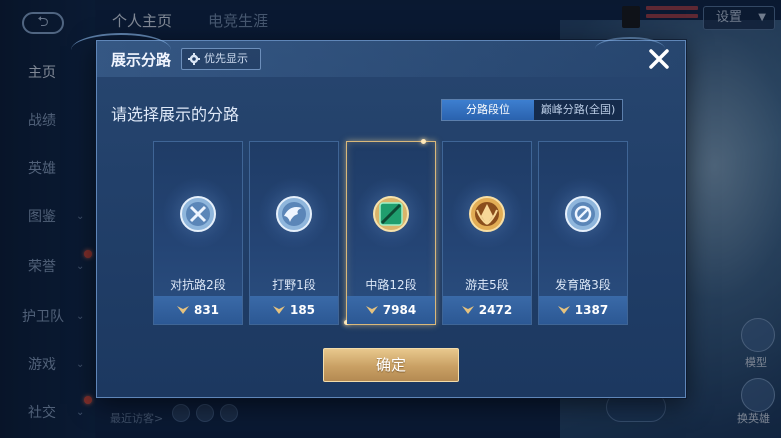 This screenshot has width=781, height=438. I want to click on priority-label: 优先显示, so click(226, 58).